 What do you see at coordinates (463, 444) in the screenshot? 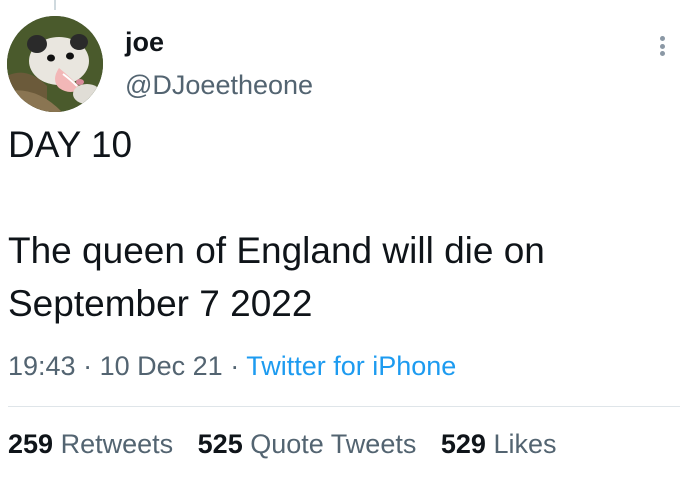
I see `likes-count: 529` at bounding box center [463, 444].